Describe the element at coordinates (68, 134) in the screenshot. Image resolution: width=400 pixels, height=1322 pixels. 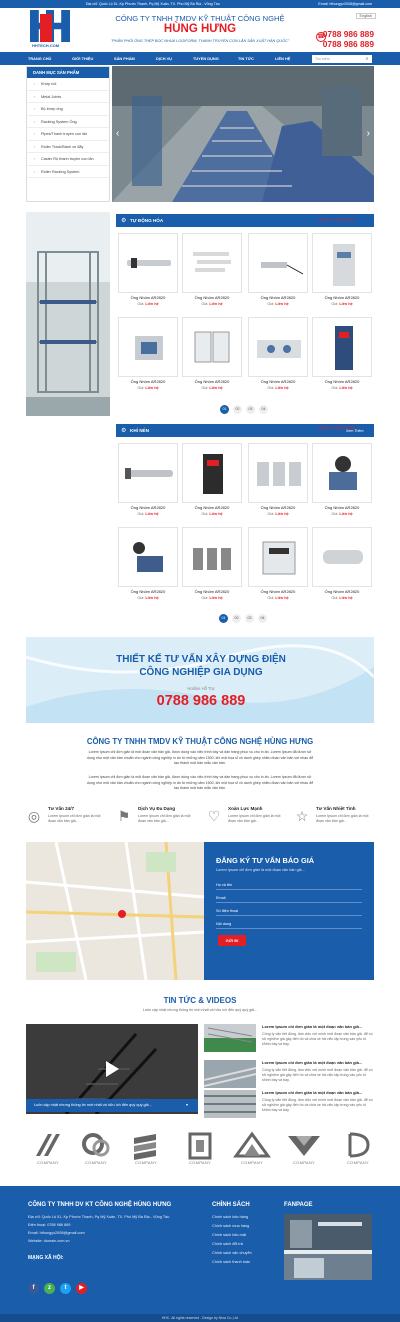
I see `category-item: Pipes/Thanh truyền con lăn` at that location.